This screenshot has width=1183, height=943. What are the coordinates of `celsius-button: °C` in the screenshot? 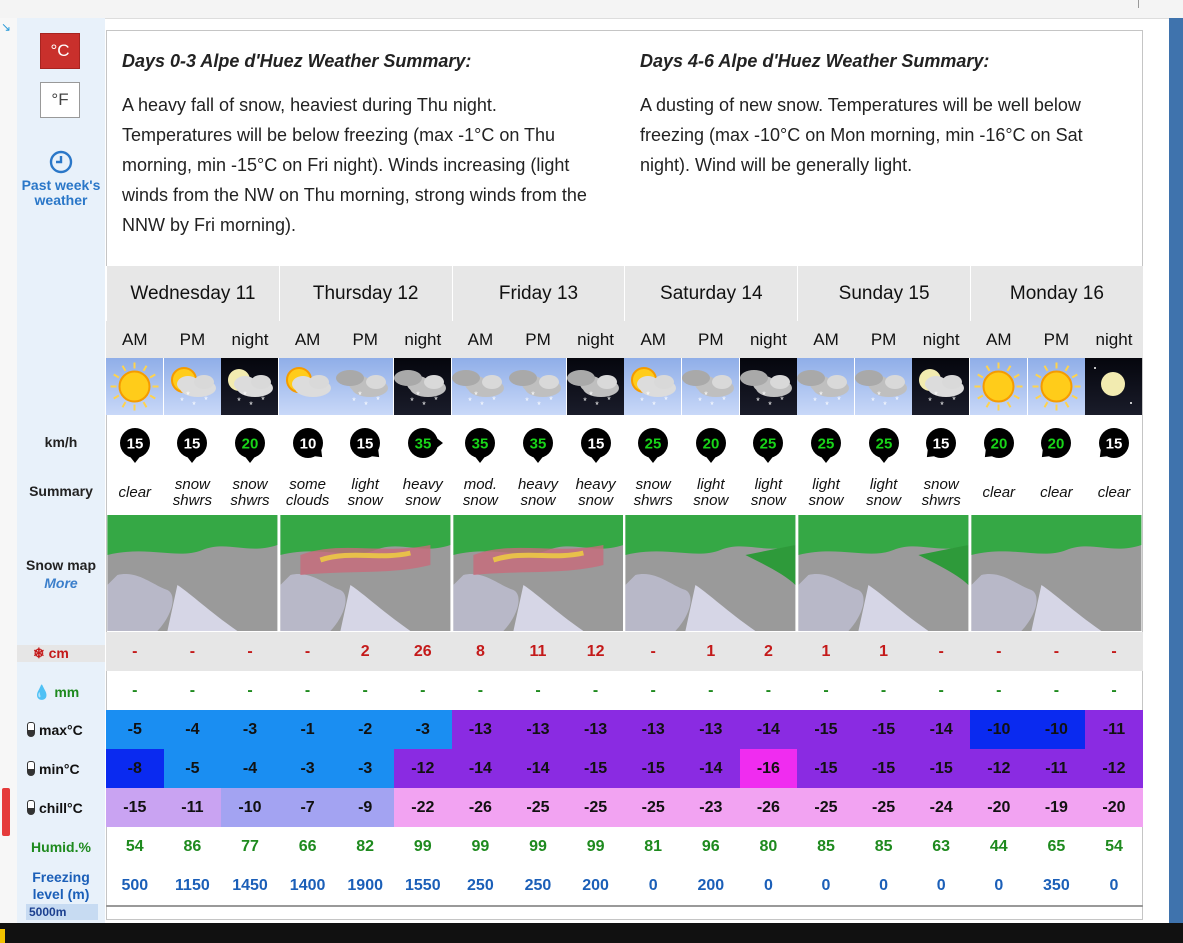 It's located at (60, 51).